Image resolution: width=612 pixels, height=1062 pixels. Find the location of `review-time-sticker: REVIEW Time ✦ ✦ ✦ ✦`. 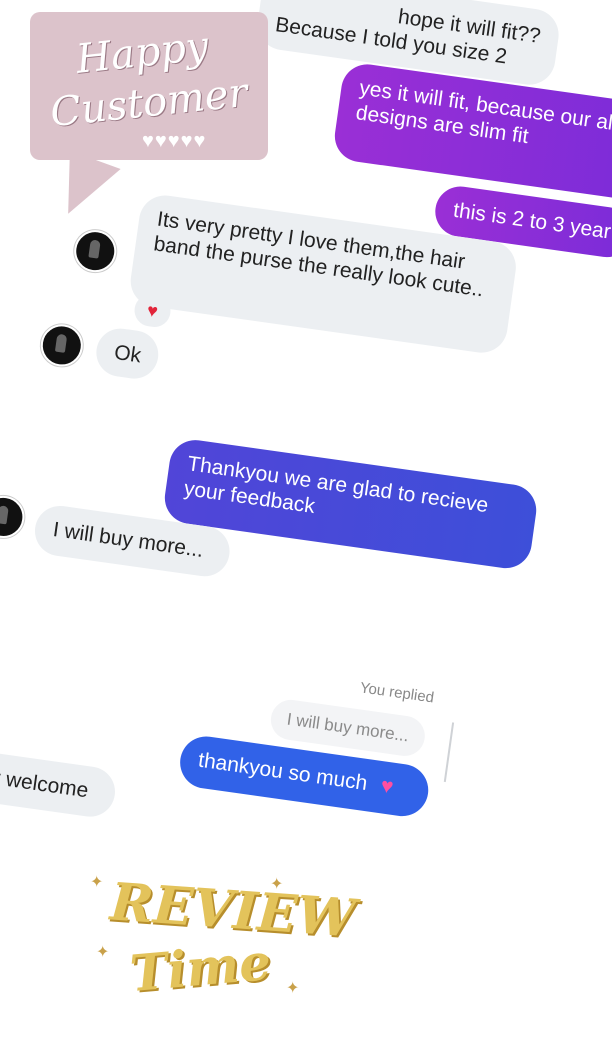

review-time-sticker: REVIEW Time ✦ ✦ ✦ ✦ is located at coordinates (218, 940).